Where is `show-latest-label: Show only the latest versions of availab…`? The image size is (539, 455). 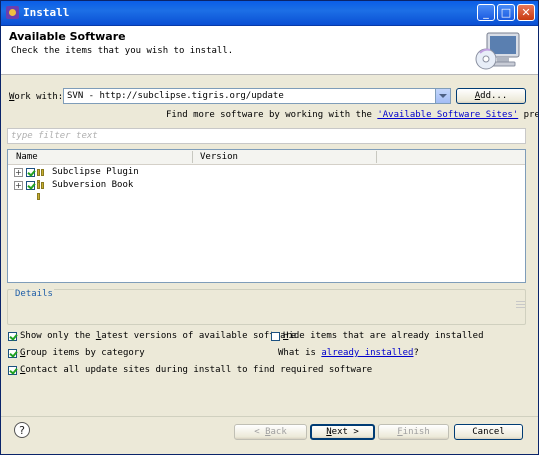 show-latest-label: Show only the latest versions of availab… is located at coordinates (158, 336).